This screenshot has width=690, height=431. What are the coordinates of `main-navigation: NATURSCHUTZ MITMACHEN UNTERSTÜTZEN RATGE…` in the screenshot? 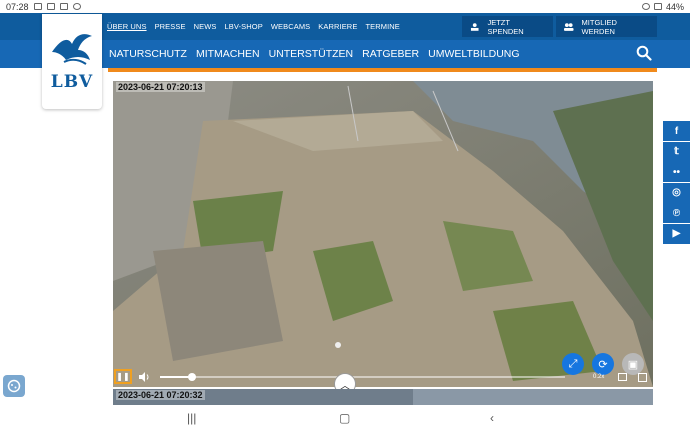 It's located at (345, 54).